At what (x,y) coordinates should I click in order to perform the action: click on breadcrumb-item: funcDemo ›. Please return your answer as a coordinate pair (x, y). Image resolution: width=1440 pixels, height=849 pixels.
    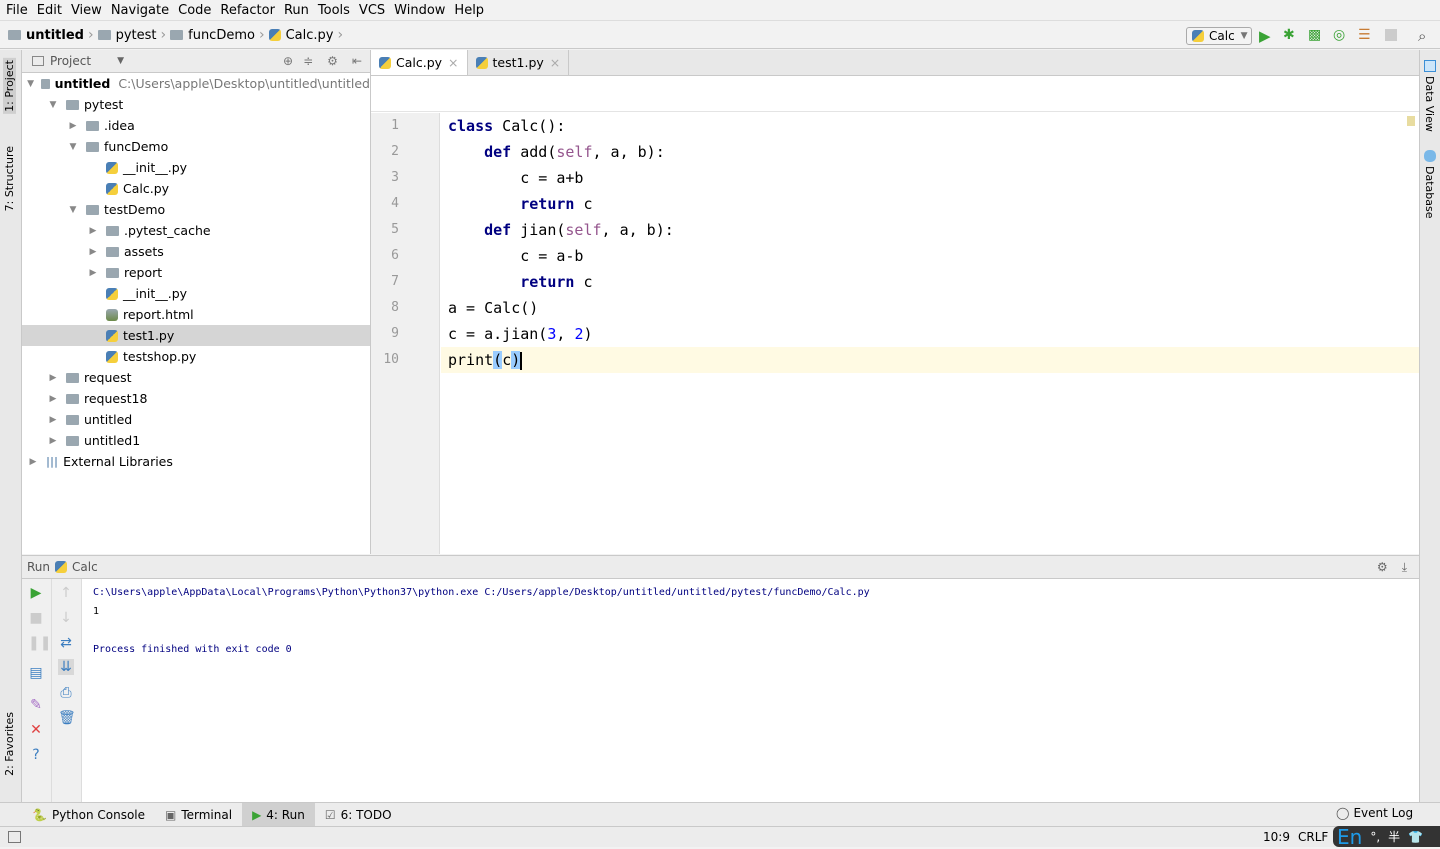
    Looking at the image, I should click on (217, 35).